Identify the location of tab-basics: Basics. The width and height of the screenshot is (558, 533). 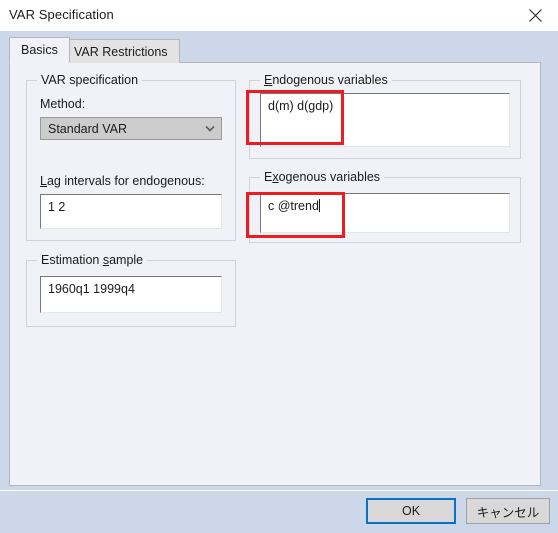
(39, 50).